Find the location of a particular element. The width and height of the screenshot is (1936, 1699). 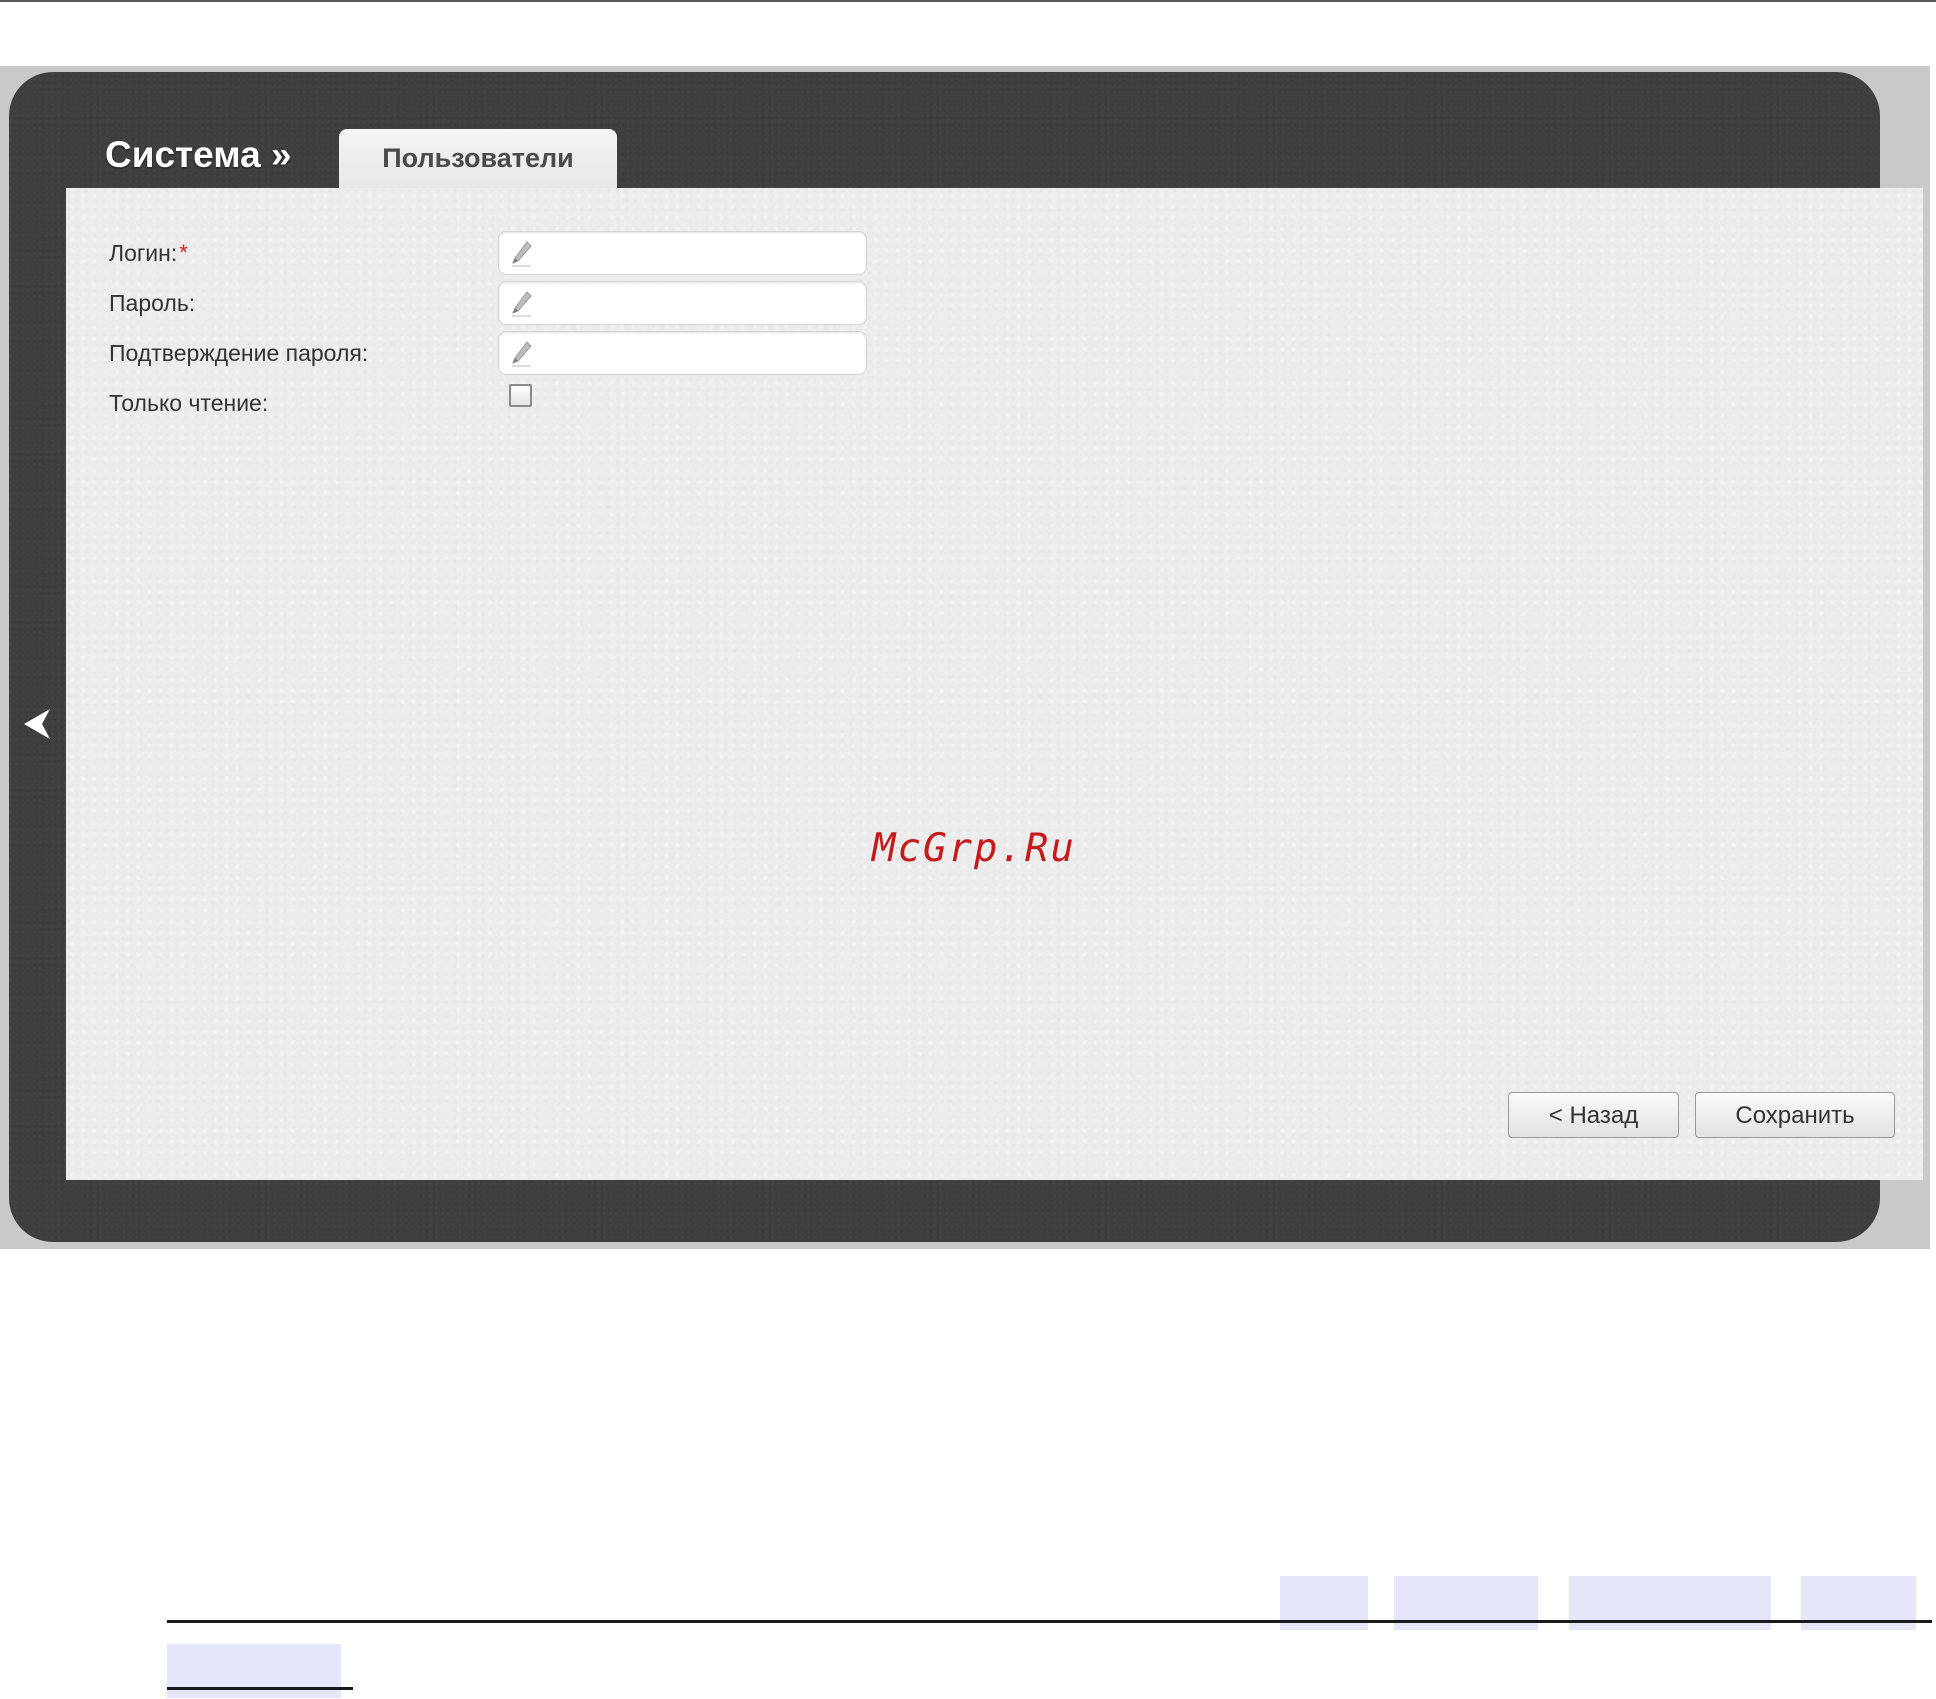

password-field is located at coordinates (682, 303).